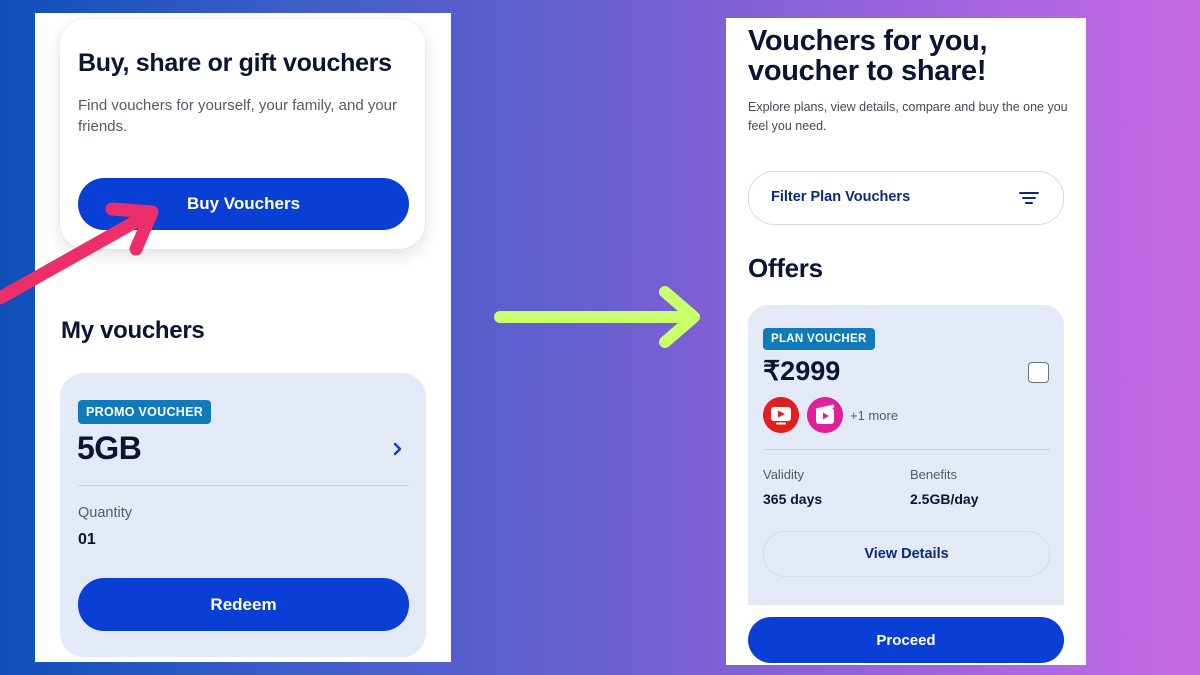 This screenshot has width=1200, height=675. I want to click on voucher-price: ₹2999, so click(802, 371).